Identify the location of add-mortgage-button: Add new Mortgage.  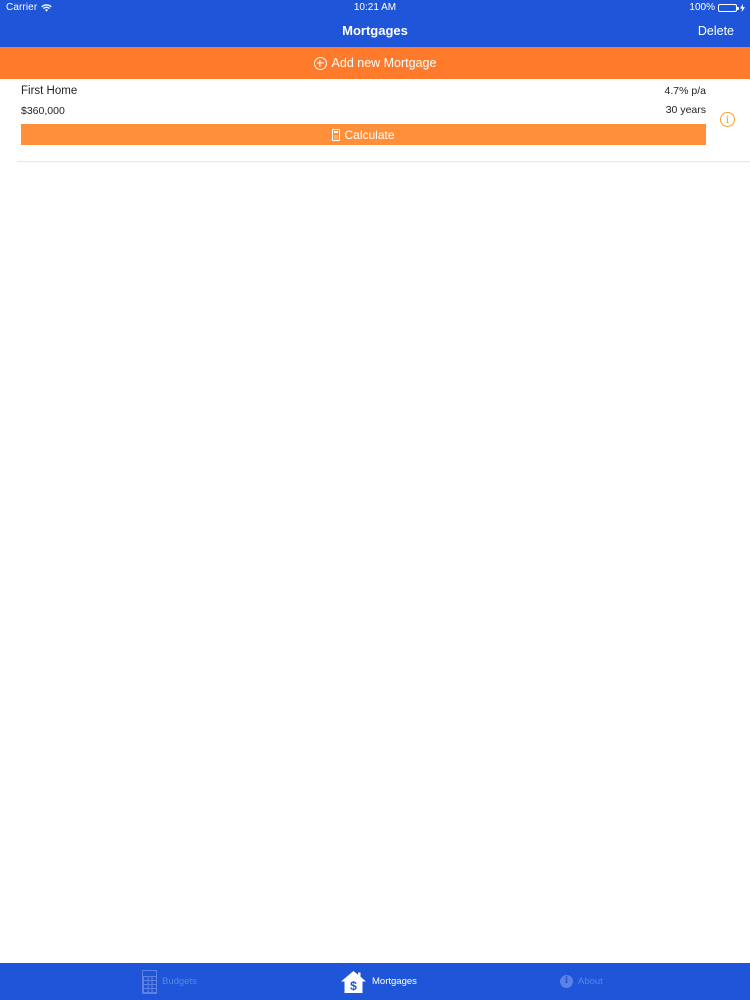
(375, 63).